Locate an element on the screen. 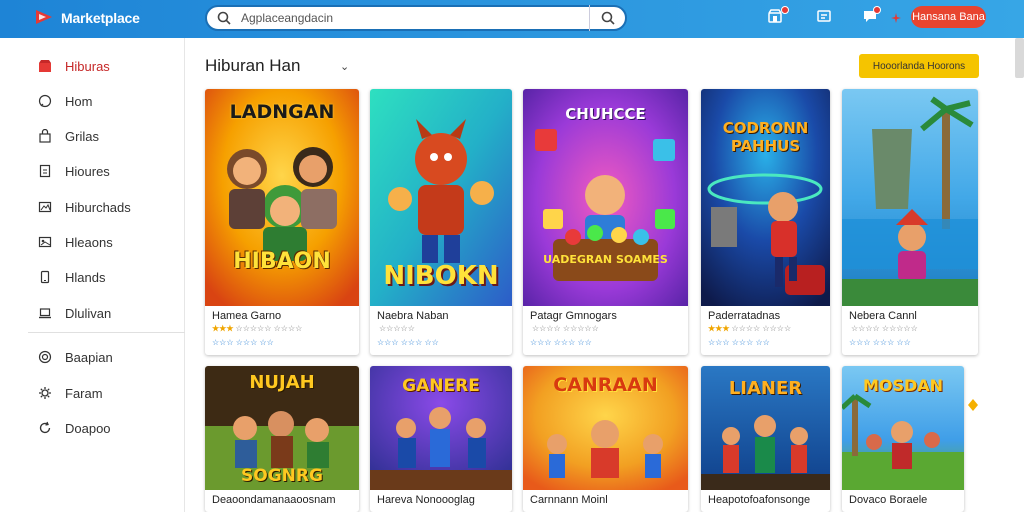 This screenshot has width=1024, height=512. sidebar-item-hleaons: Hleaons is located at coordinates (75, 242).